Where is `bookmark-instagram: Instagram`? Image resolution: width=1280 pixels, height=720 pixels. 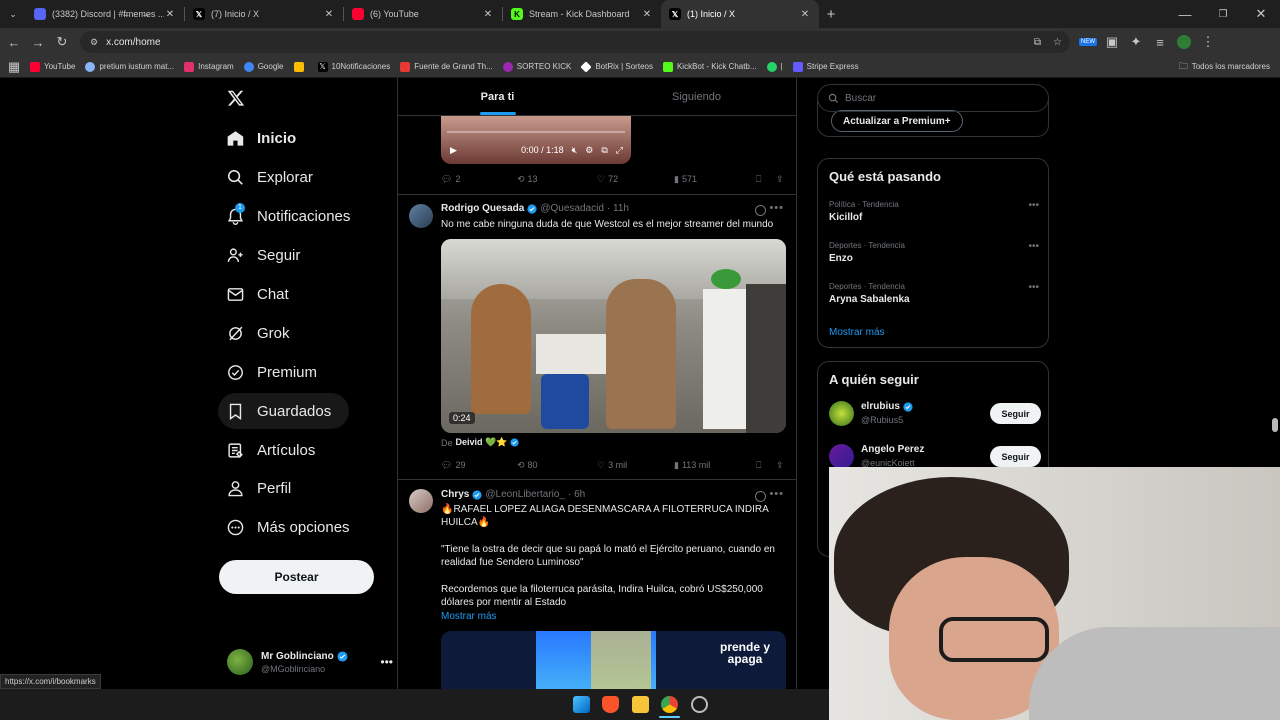 bookmark-instagram: Instagram is located at coordinates (209, 66).